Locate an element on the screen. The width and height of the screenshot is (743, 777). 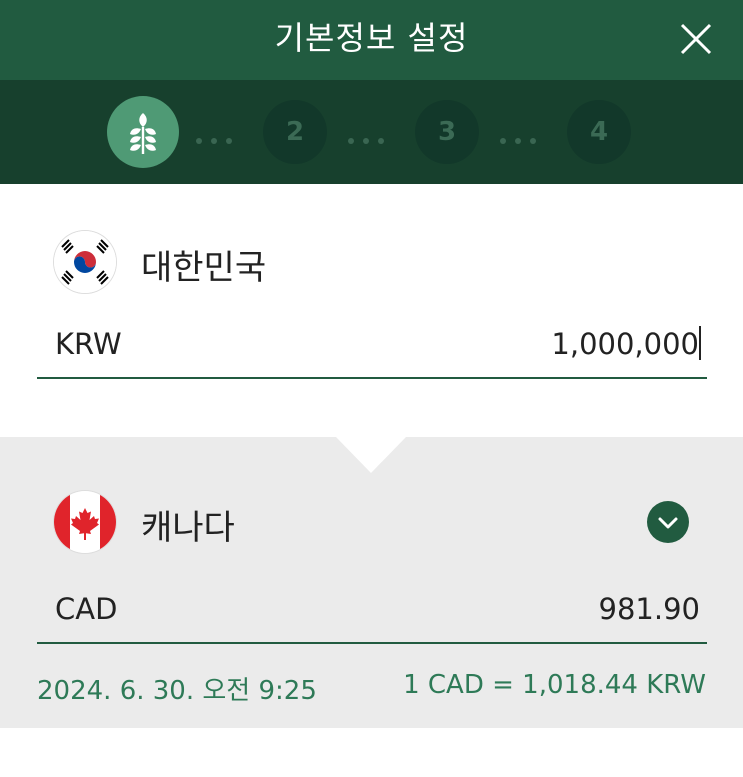
step-indicator: 2 3 4 is located at coordinates (371, 132).